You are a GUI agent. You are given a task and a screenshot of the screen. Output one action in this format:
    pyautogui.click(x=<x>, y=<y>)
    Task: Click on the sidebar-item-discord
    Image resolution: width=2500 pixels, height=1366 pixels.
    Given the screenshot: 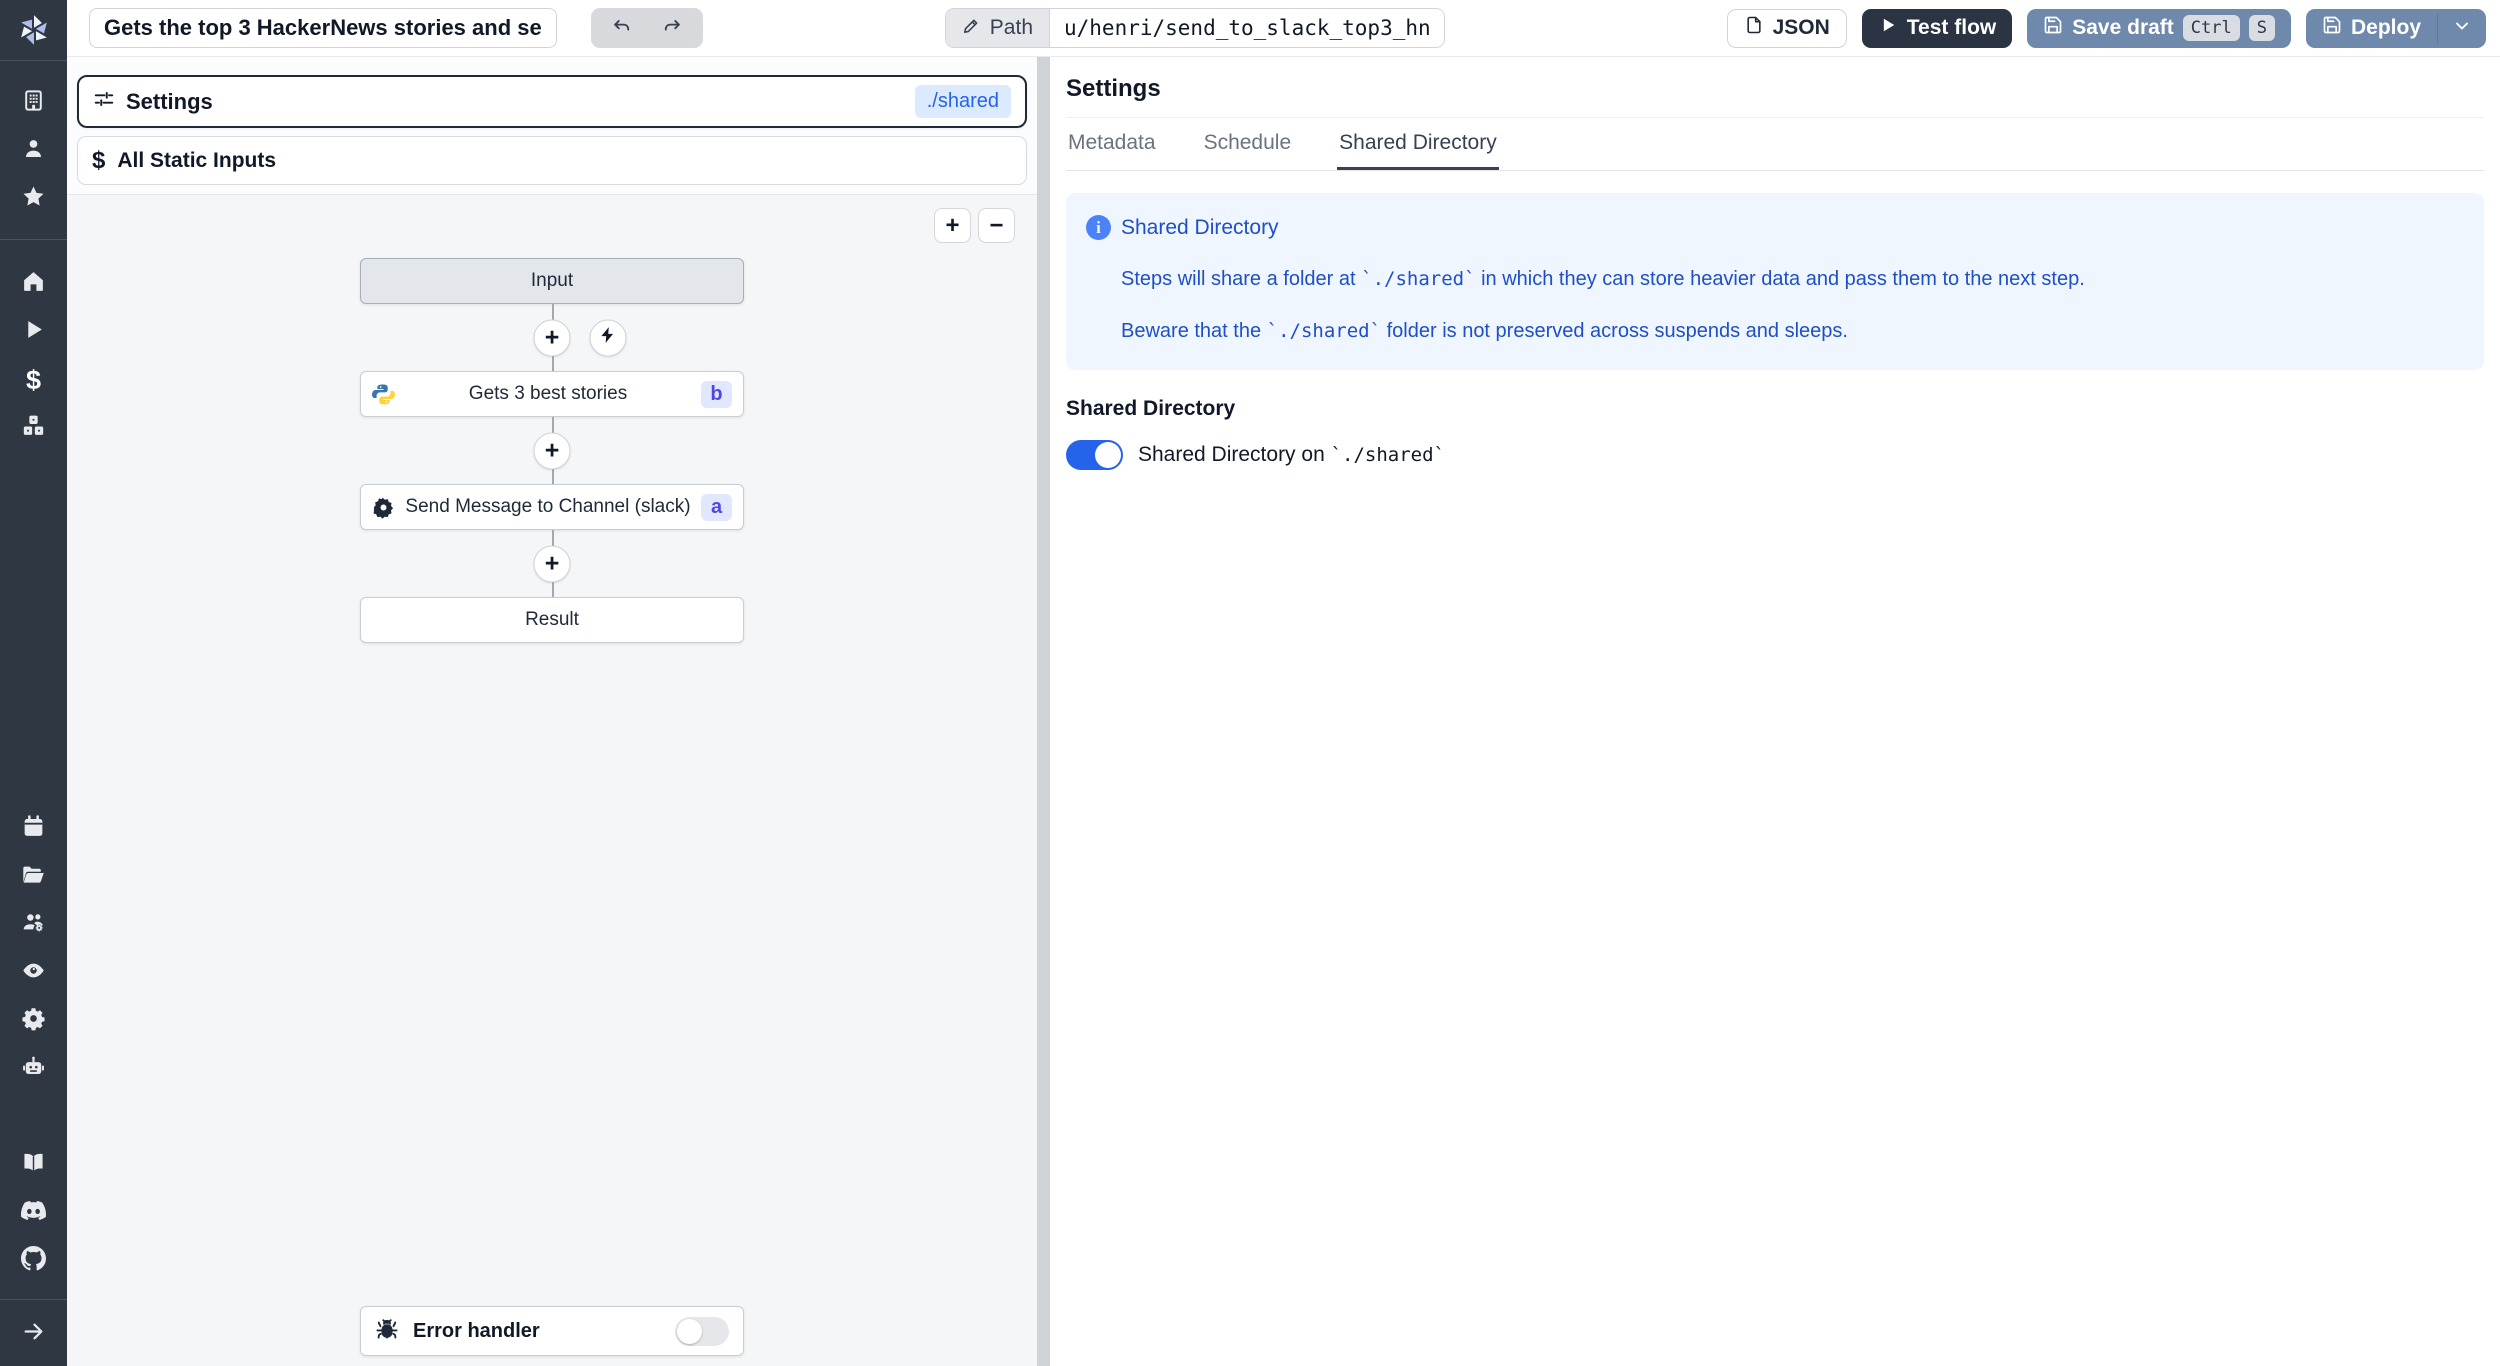 What is the action you would take?
    pyautogui.click(x=33, y=1213)
    